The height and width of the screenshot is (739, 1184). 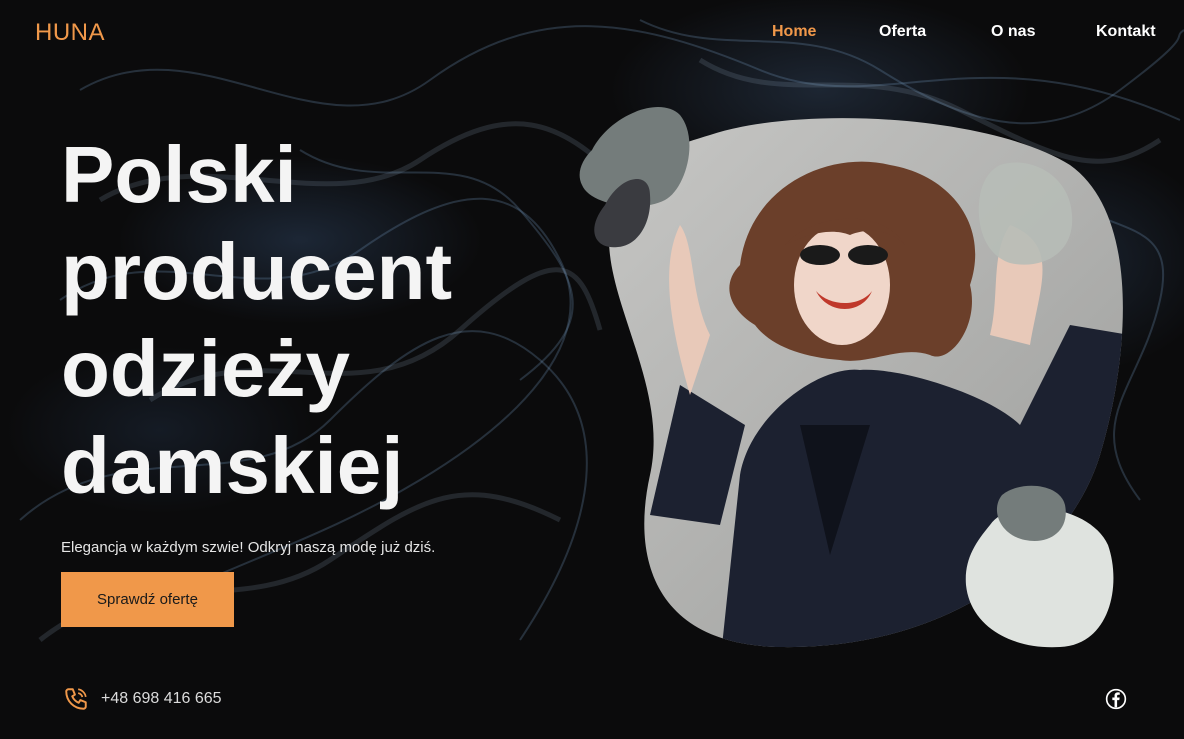 What do you see at coordinates (794, 32) in the screenshot?
I see `nav-item-home: Home` at bounding box center [794, 32].